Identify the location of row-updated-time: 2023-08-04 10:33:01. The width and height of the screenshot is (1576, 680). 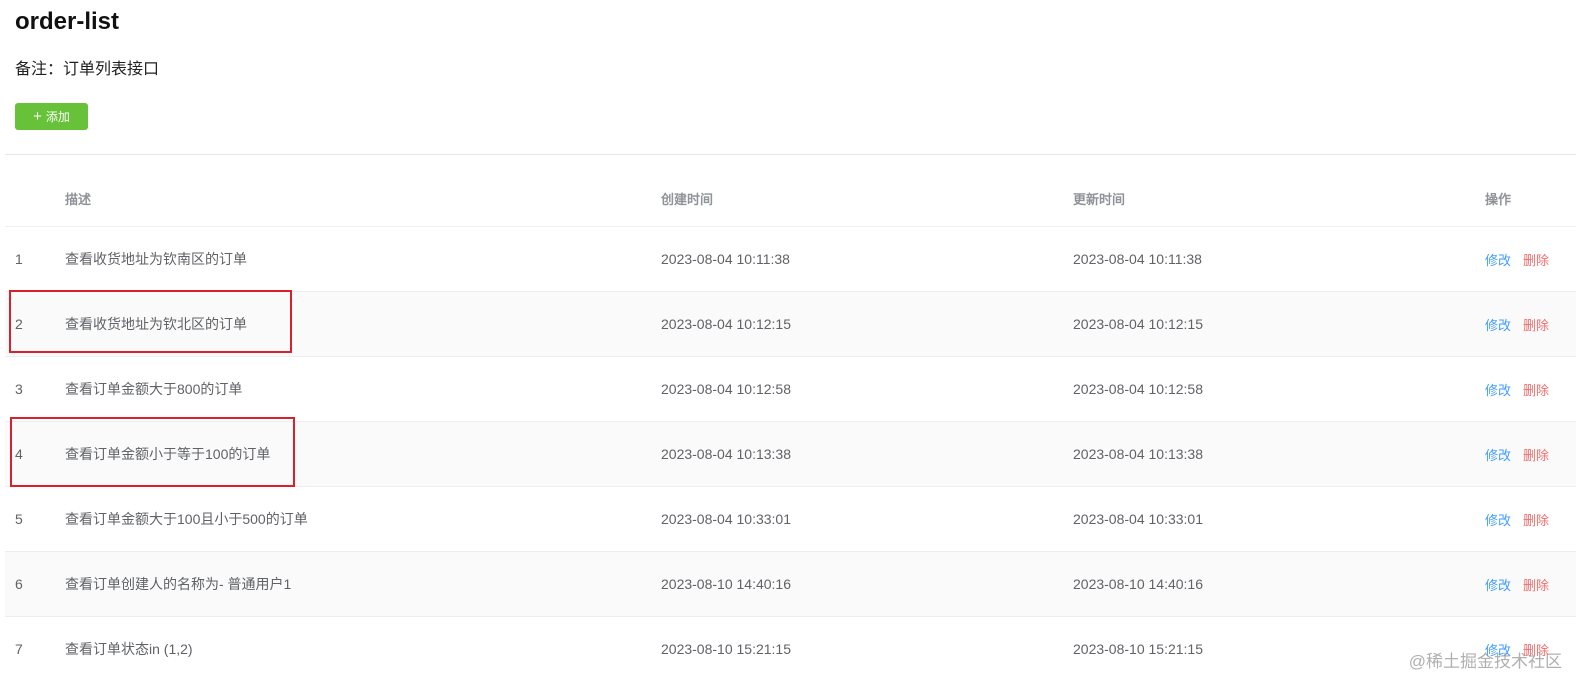
(1138, 519).